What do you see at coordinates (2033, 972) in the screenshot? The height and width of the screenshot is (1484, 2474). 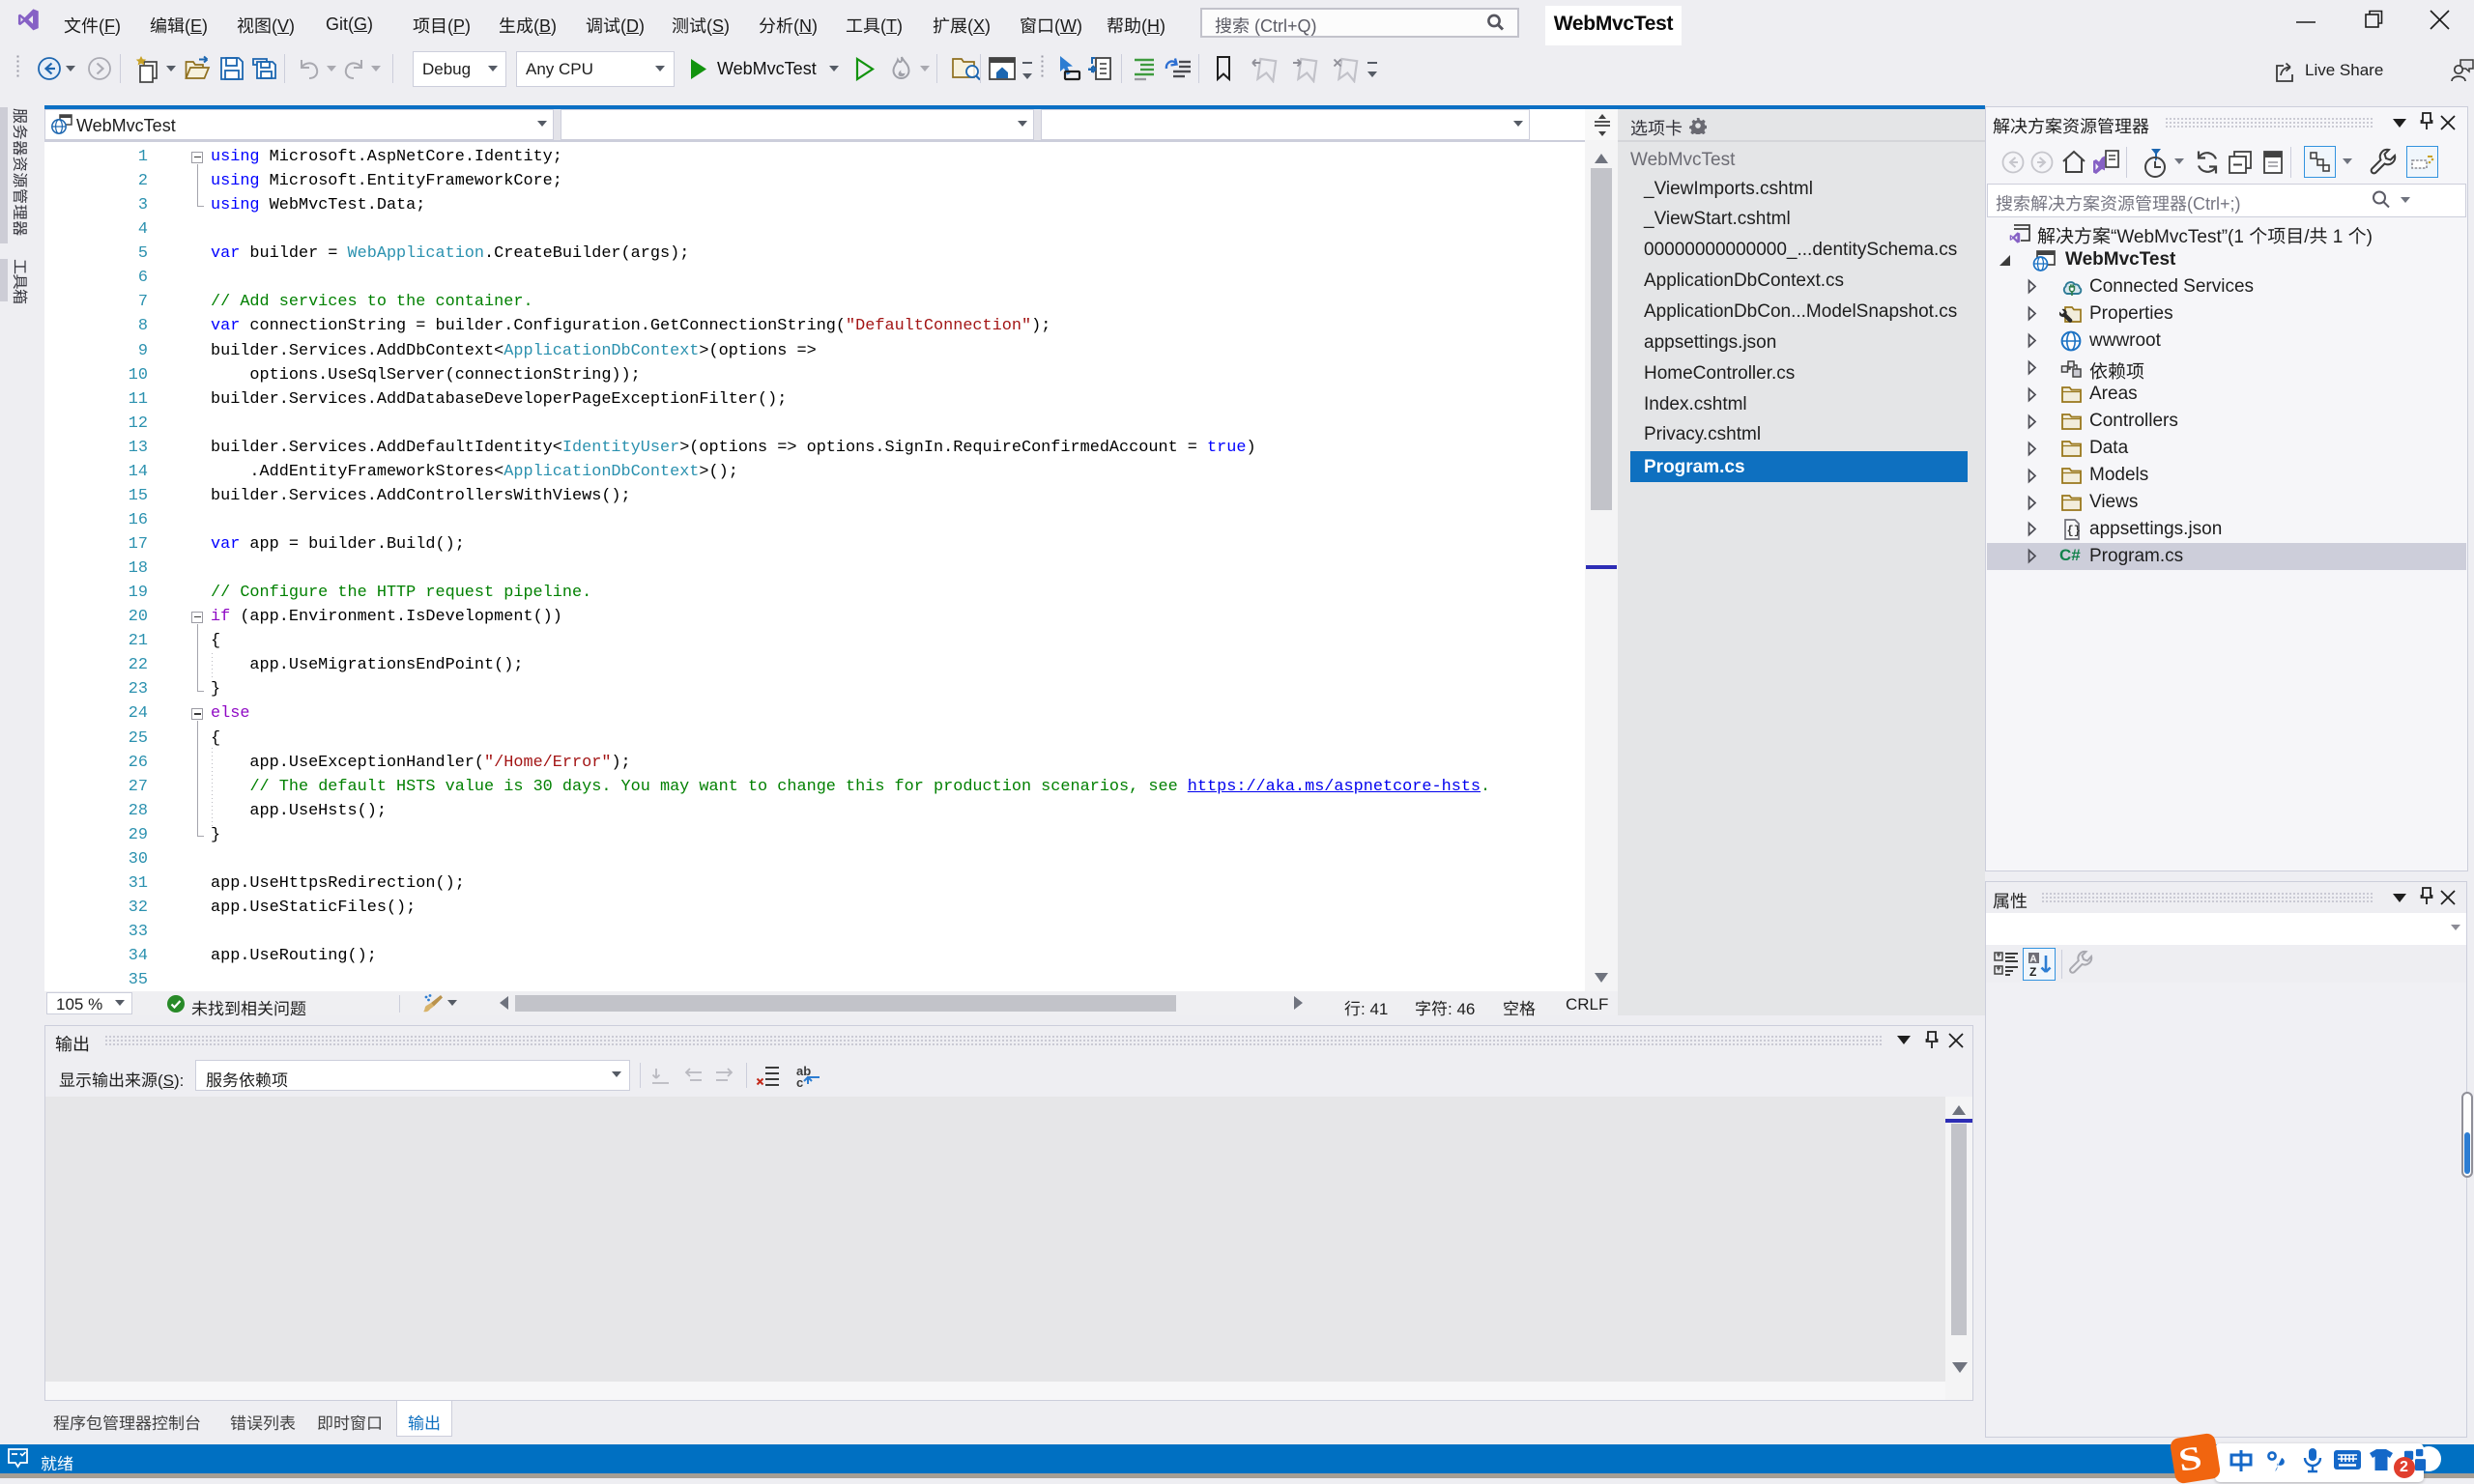 I see `svg-text: Z` at bounding box center [2033, 972].